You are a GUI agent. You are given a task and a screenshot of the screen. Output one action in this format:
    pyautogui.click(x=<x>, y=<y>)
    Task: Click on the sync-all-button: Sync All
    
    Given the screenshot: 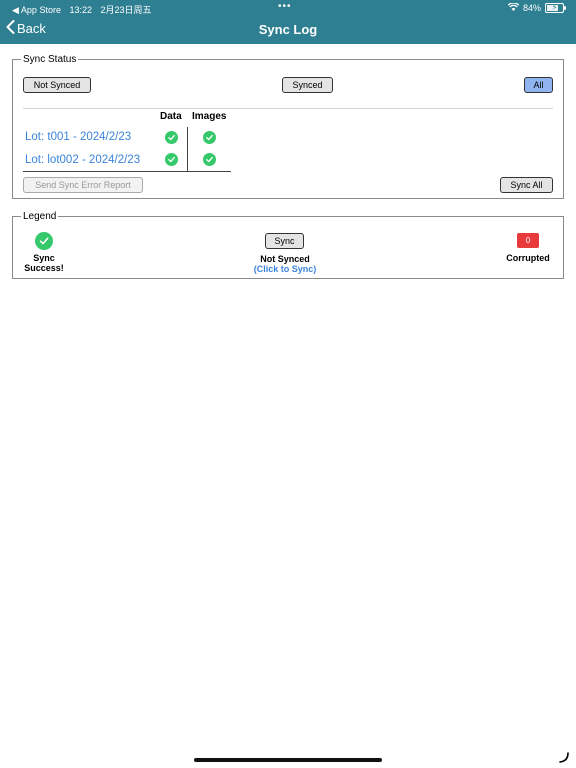 What is the action you would take?
    pyautogui.click(x=526, y=185)
    